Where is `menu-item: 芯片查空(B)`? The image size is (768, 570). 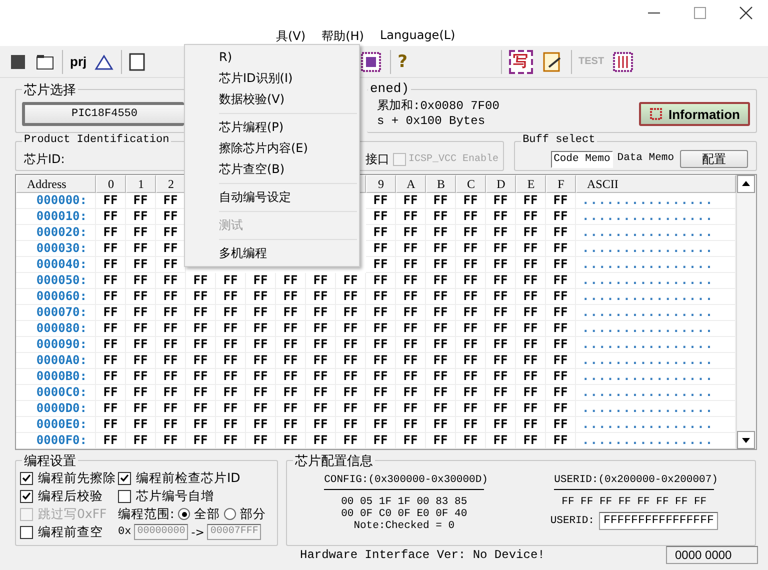 menu-item: 芯片查空(B) is located at coordinates (272, 169).